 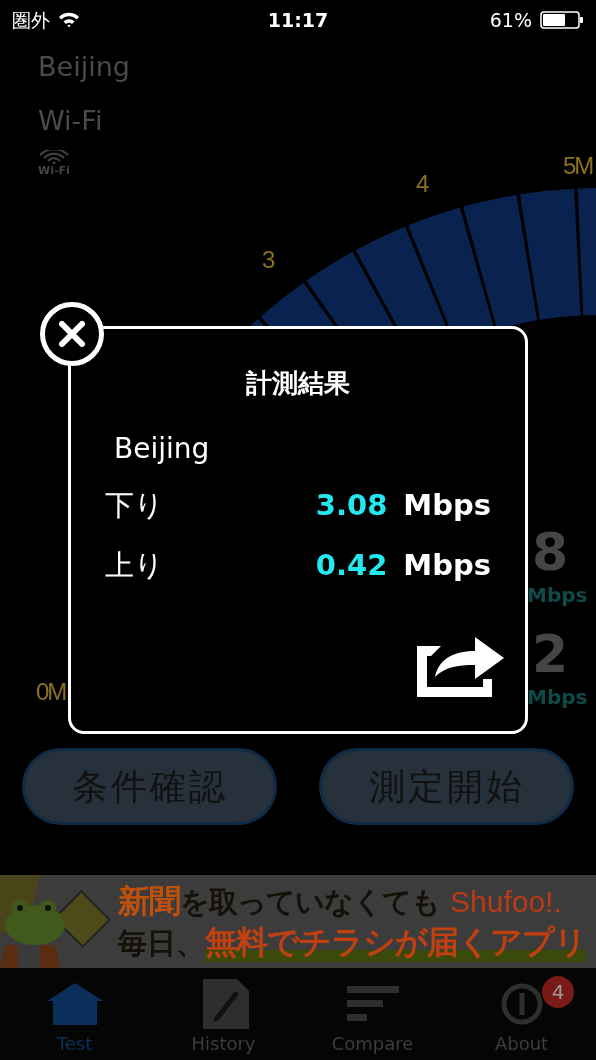 What do you see at coordinates (298, 383) in the screenshot?
I see `dialog-title: 計測結果` at bounding box center [298, 383].